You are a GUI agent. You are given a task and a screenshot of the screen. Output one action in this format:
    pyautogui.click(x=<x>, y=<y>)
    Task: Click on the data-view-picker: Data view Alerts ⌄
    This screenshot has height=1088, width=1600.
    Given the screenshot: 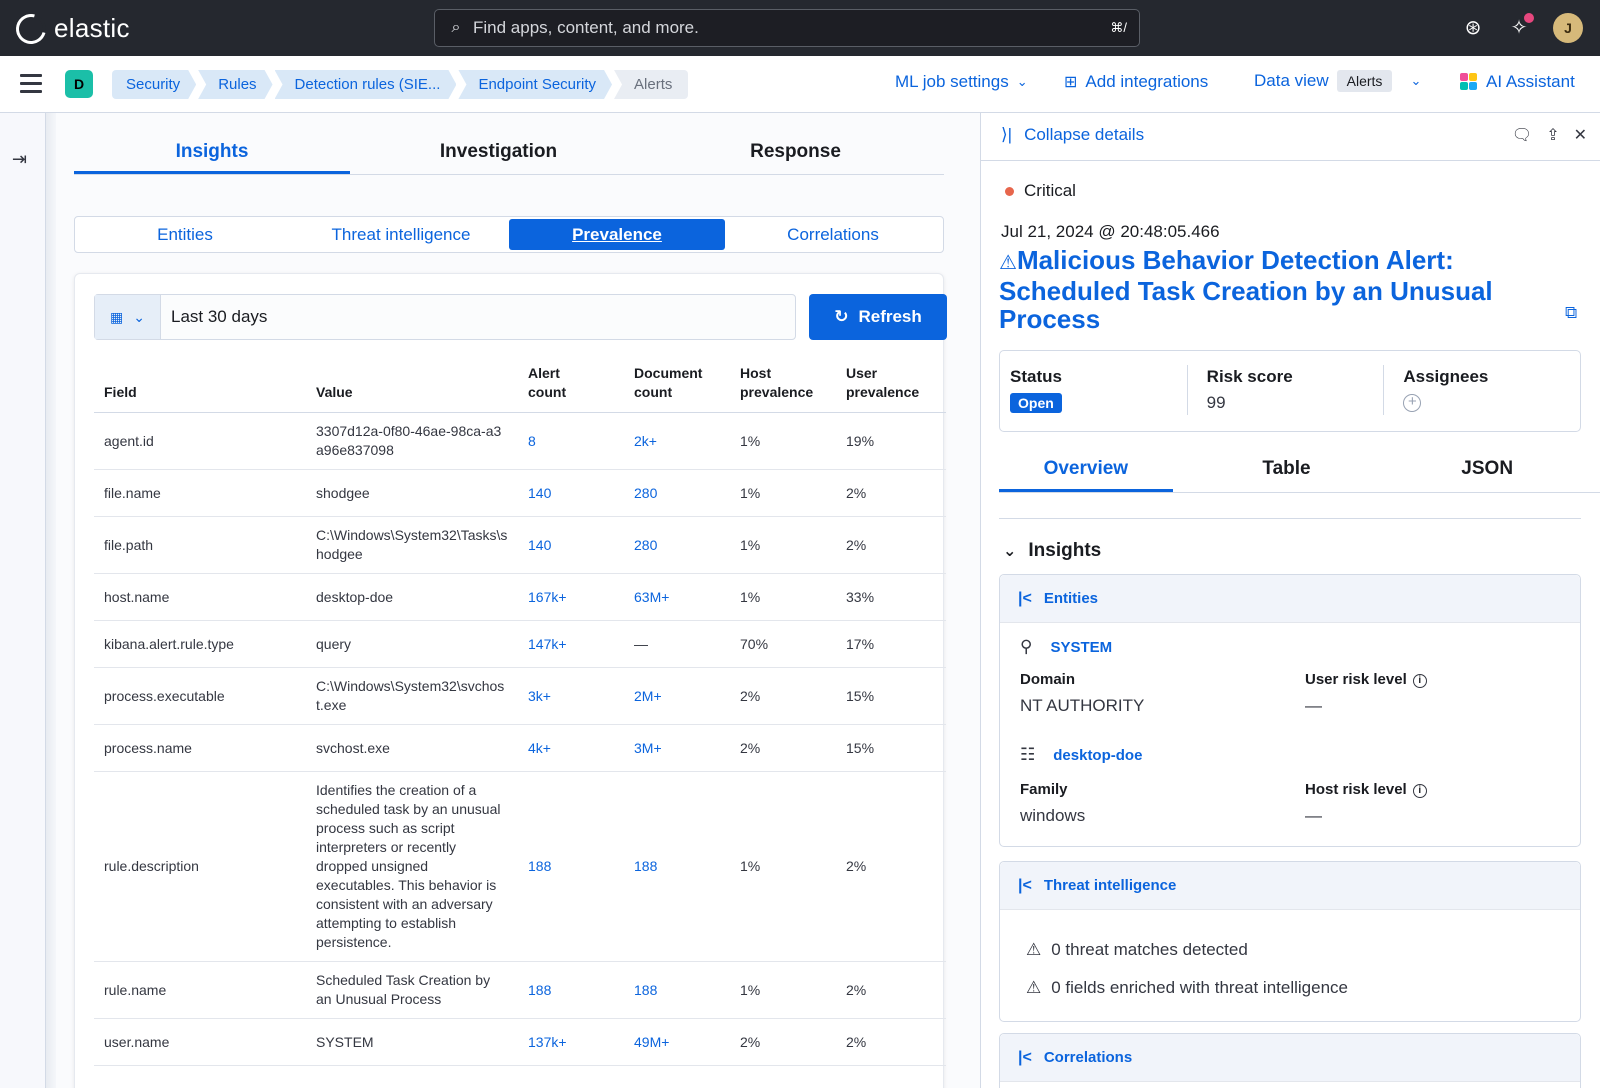 What is the action you would take?
    pyautogui.click(x=1337, y=81)
    